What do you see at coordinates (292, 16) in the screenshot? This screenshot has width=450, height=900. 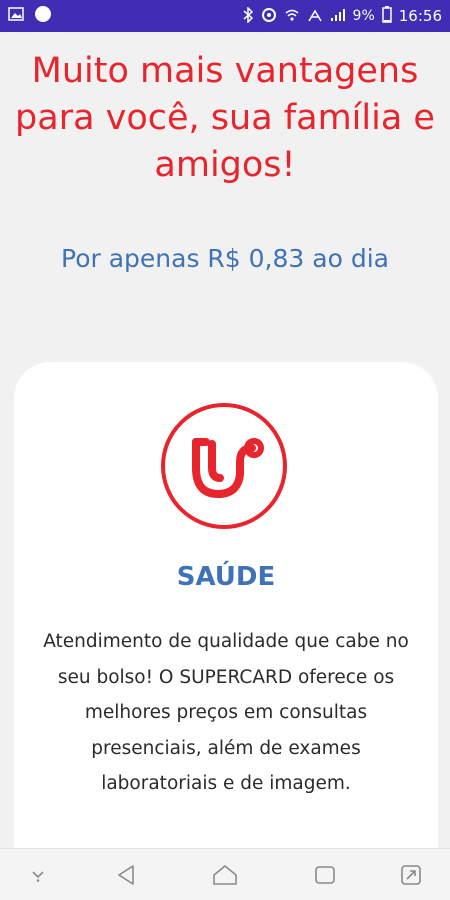 I see `wifi-icon` at bounding box center [292, 16].